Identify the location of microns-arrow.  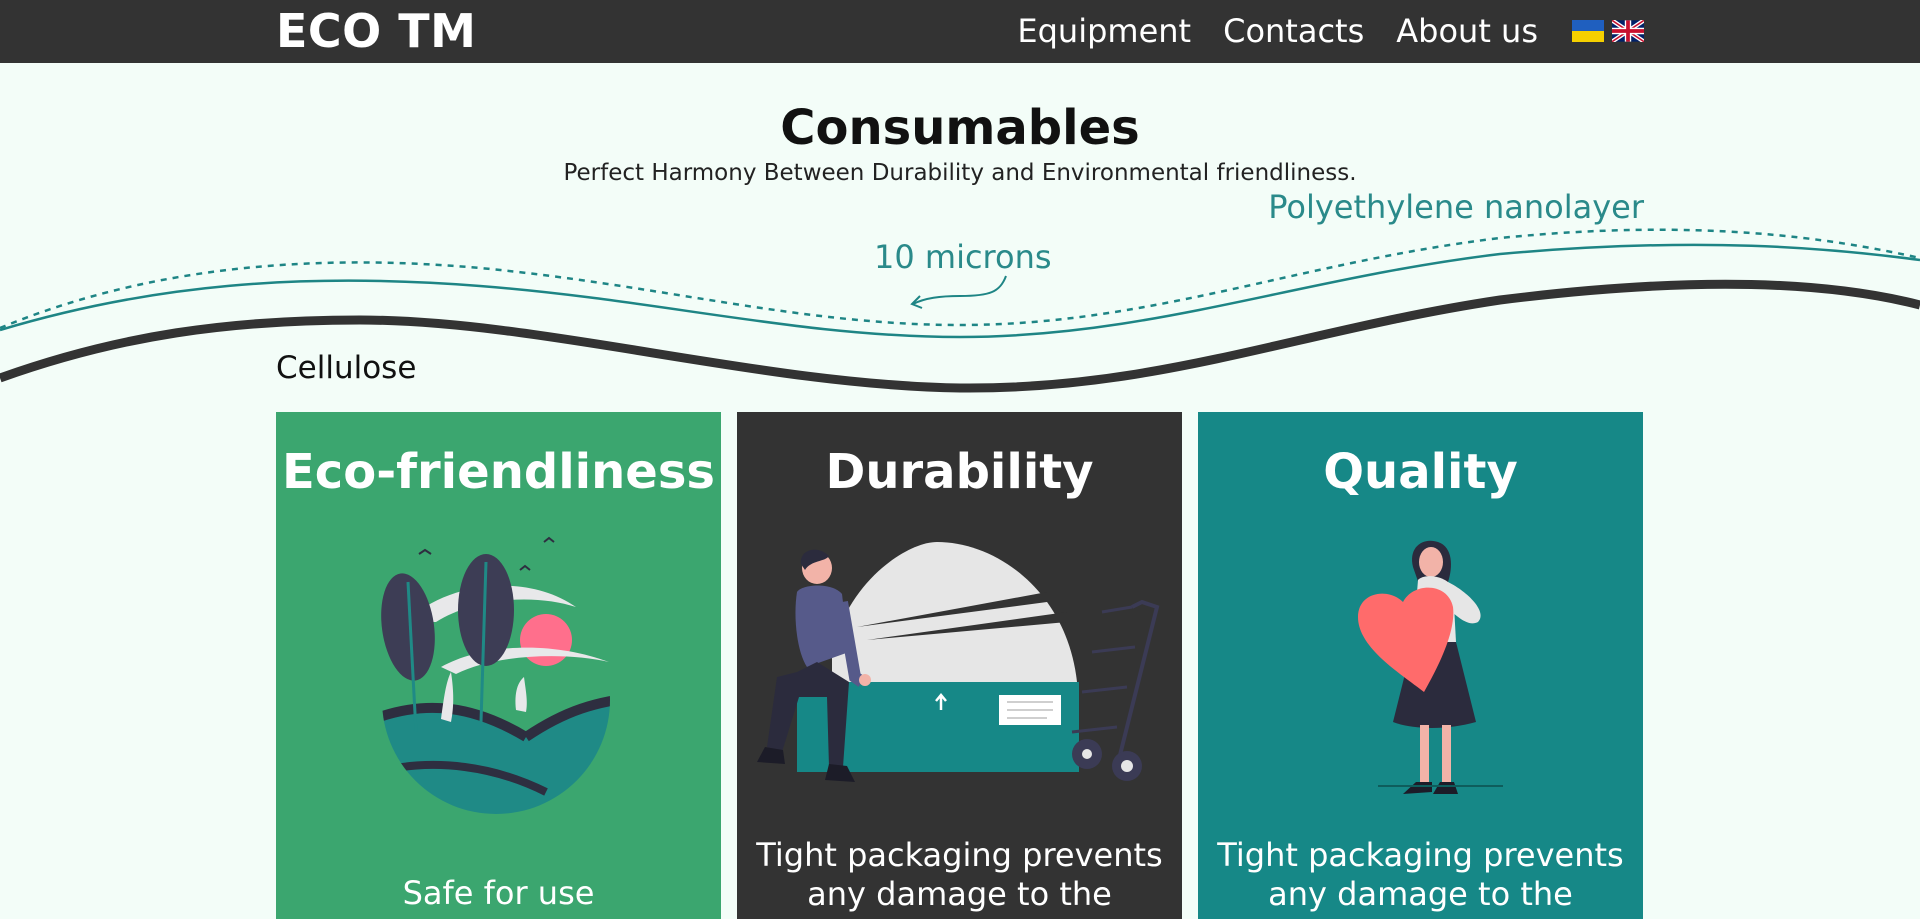
(959, 290).